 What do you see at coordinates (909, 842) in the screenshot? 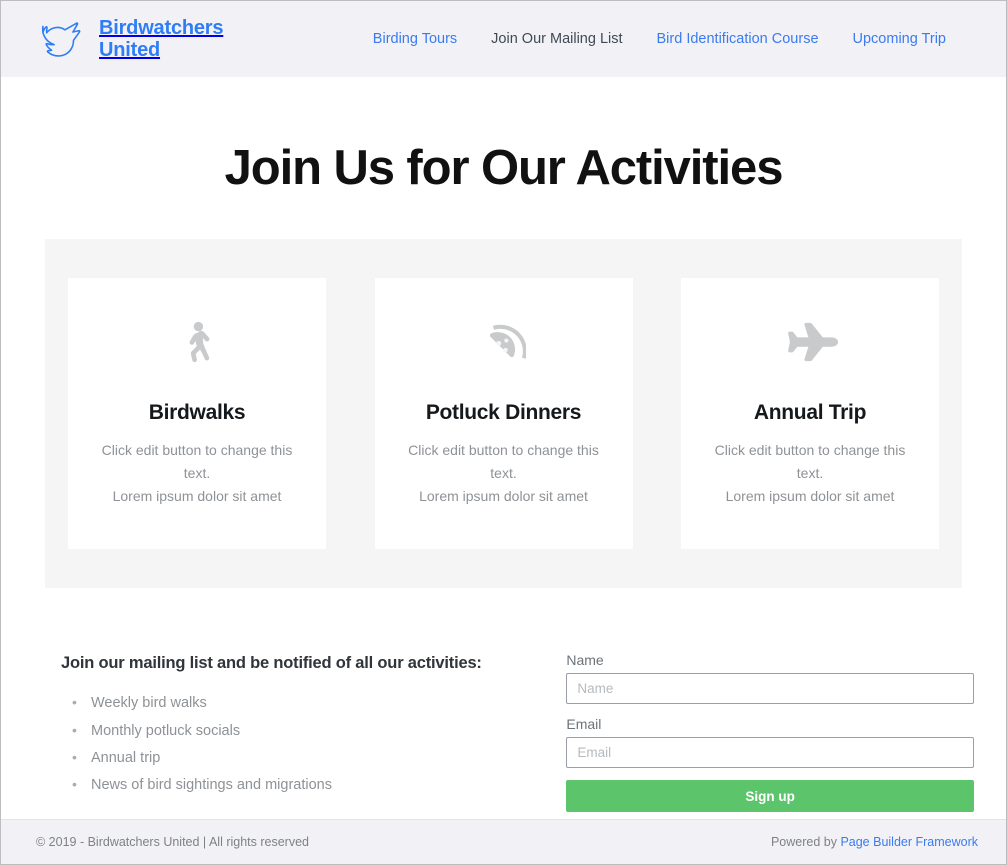
I see `footer-powered-by-link: Page Builder Framework` at bounding box center [909, 842].